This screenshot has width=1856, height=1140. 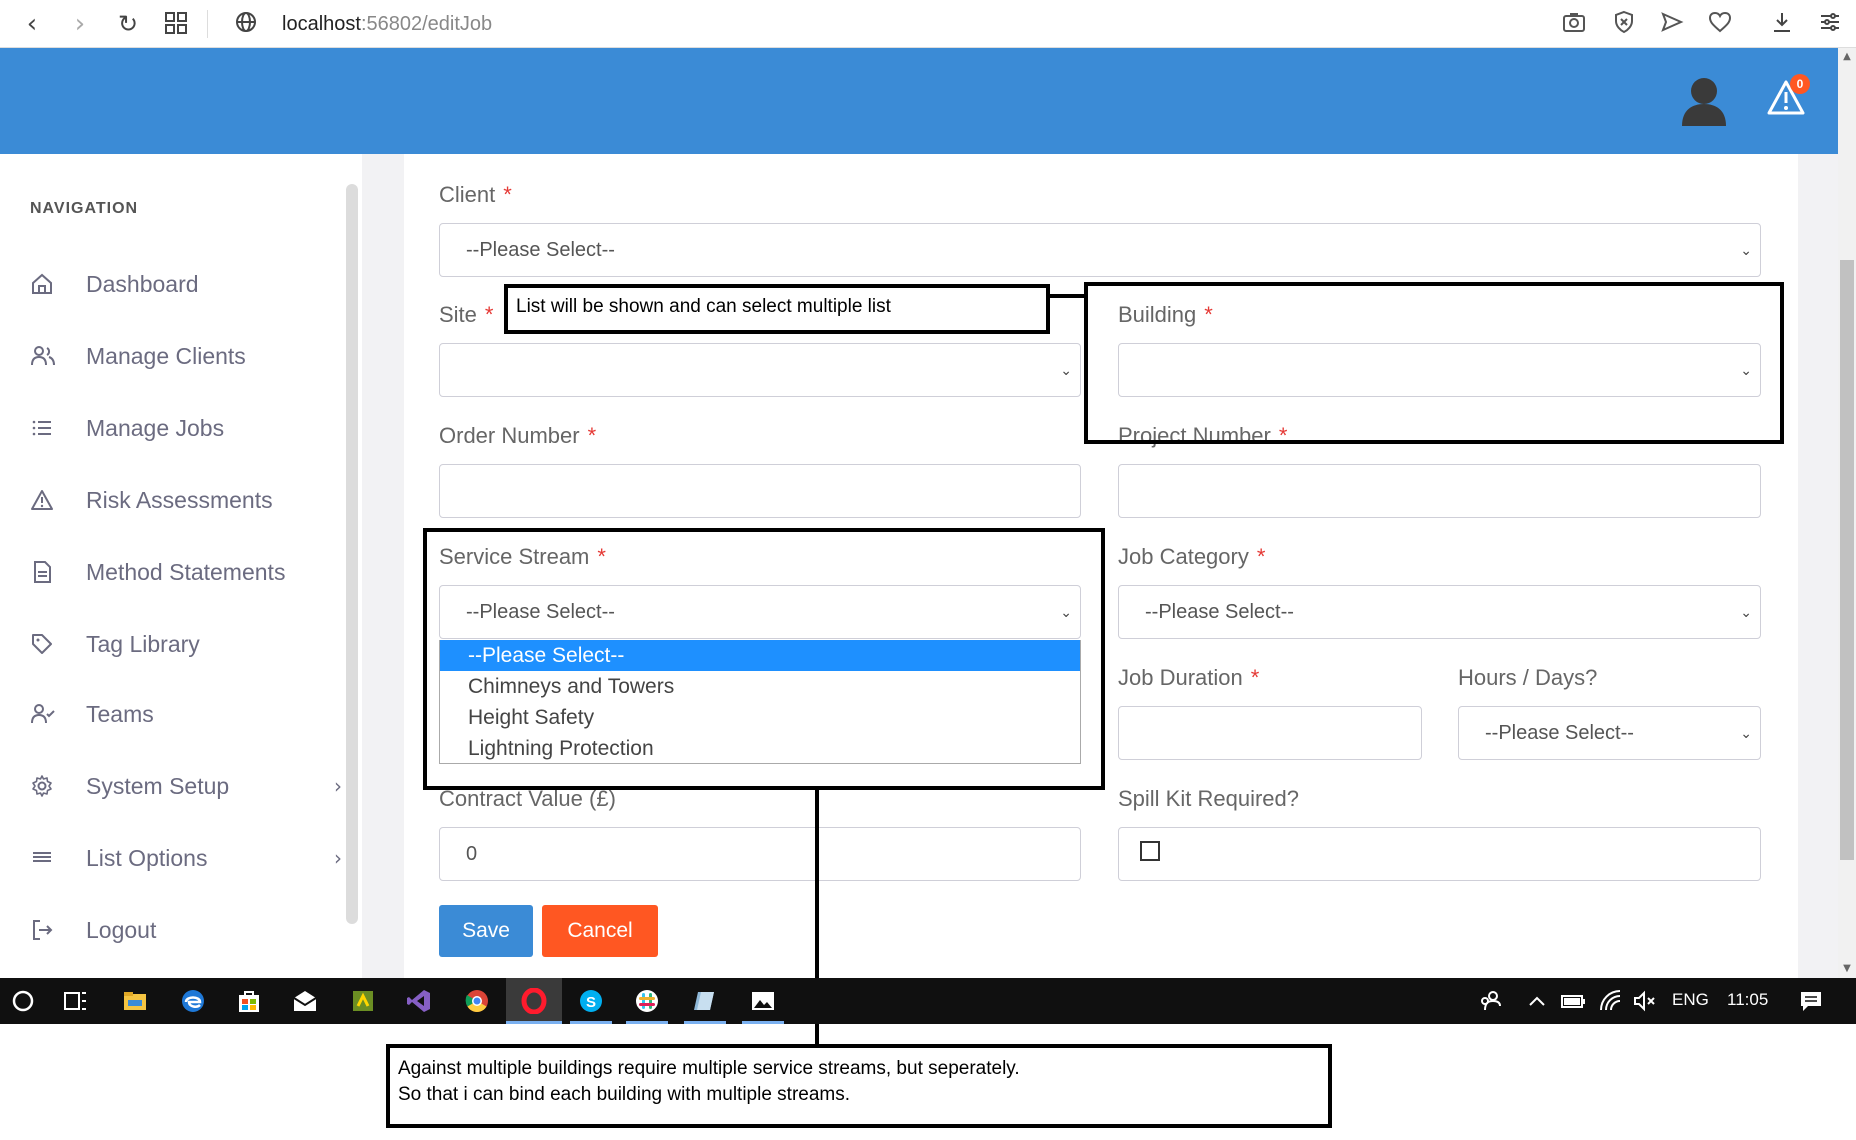 What do you see at coordinates (180, 644) in the screenshot?
I see `sidebar-item-tag-library: Tag Library` at bounding box center [180, 644].